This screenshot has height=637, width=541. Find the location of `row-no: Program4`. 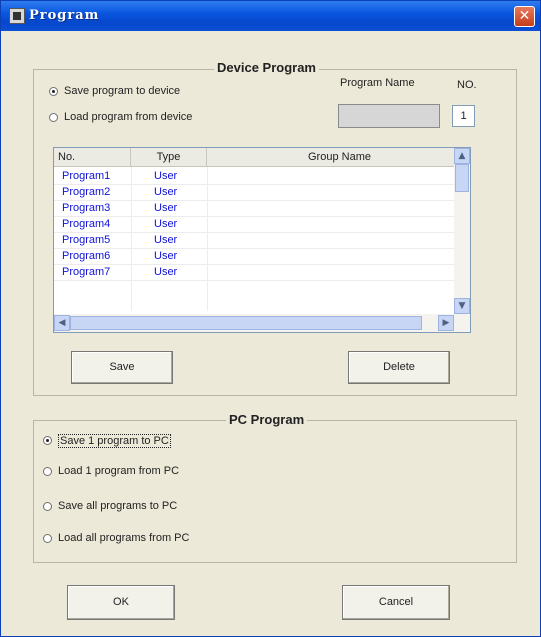

row-no: Program4 is located at coordinates (86, 224).